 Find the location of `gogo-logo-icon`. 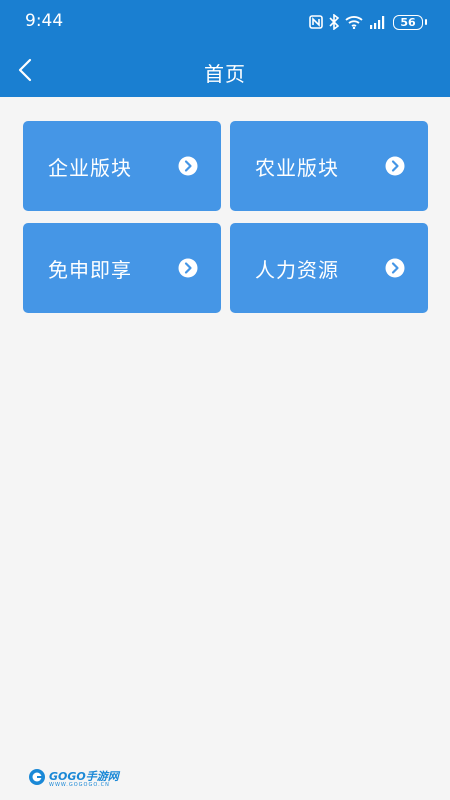

gogo-logo-icon is located at coordinates (37, 779).